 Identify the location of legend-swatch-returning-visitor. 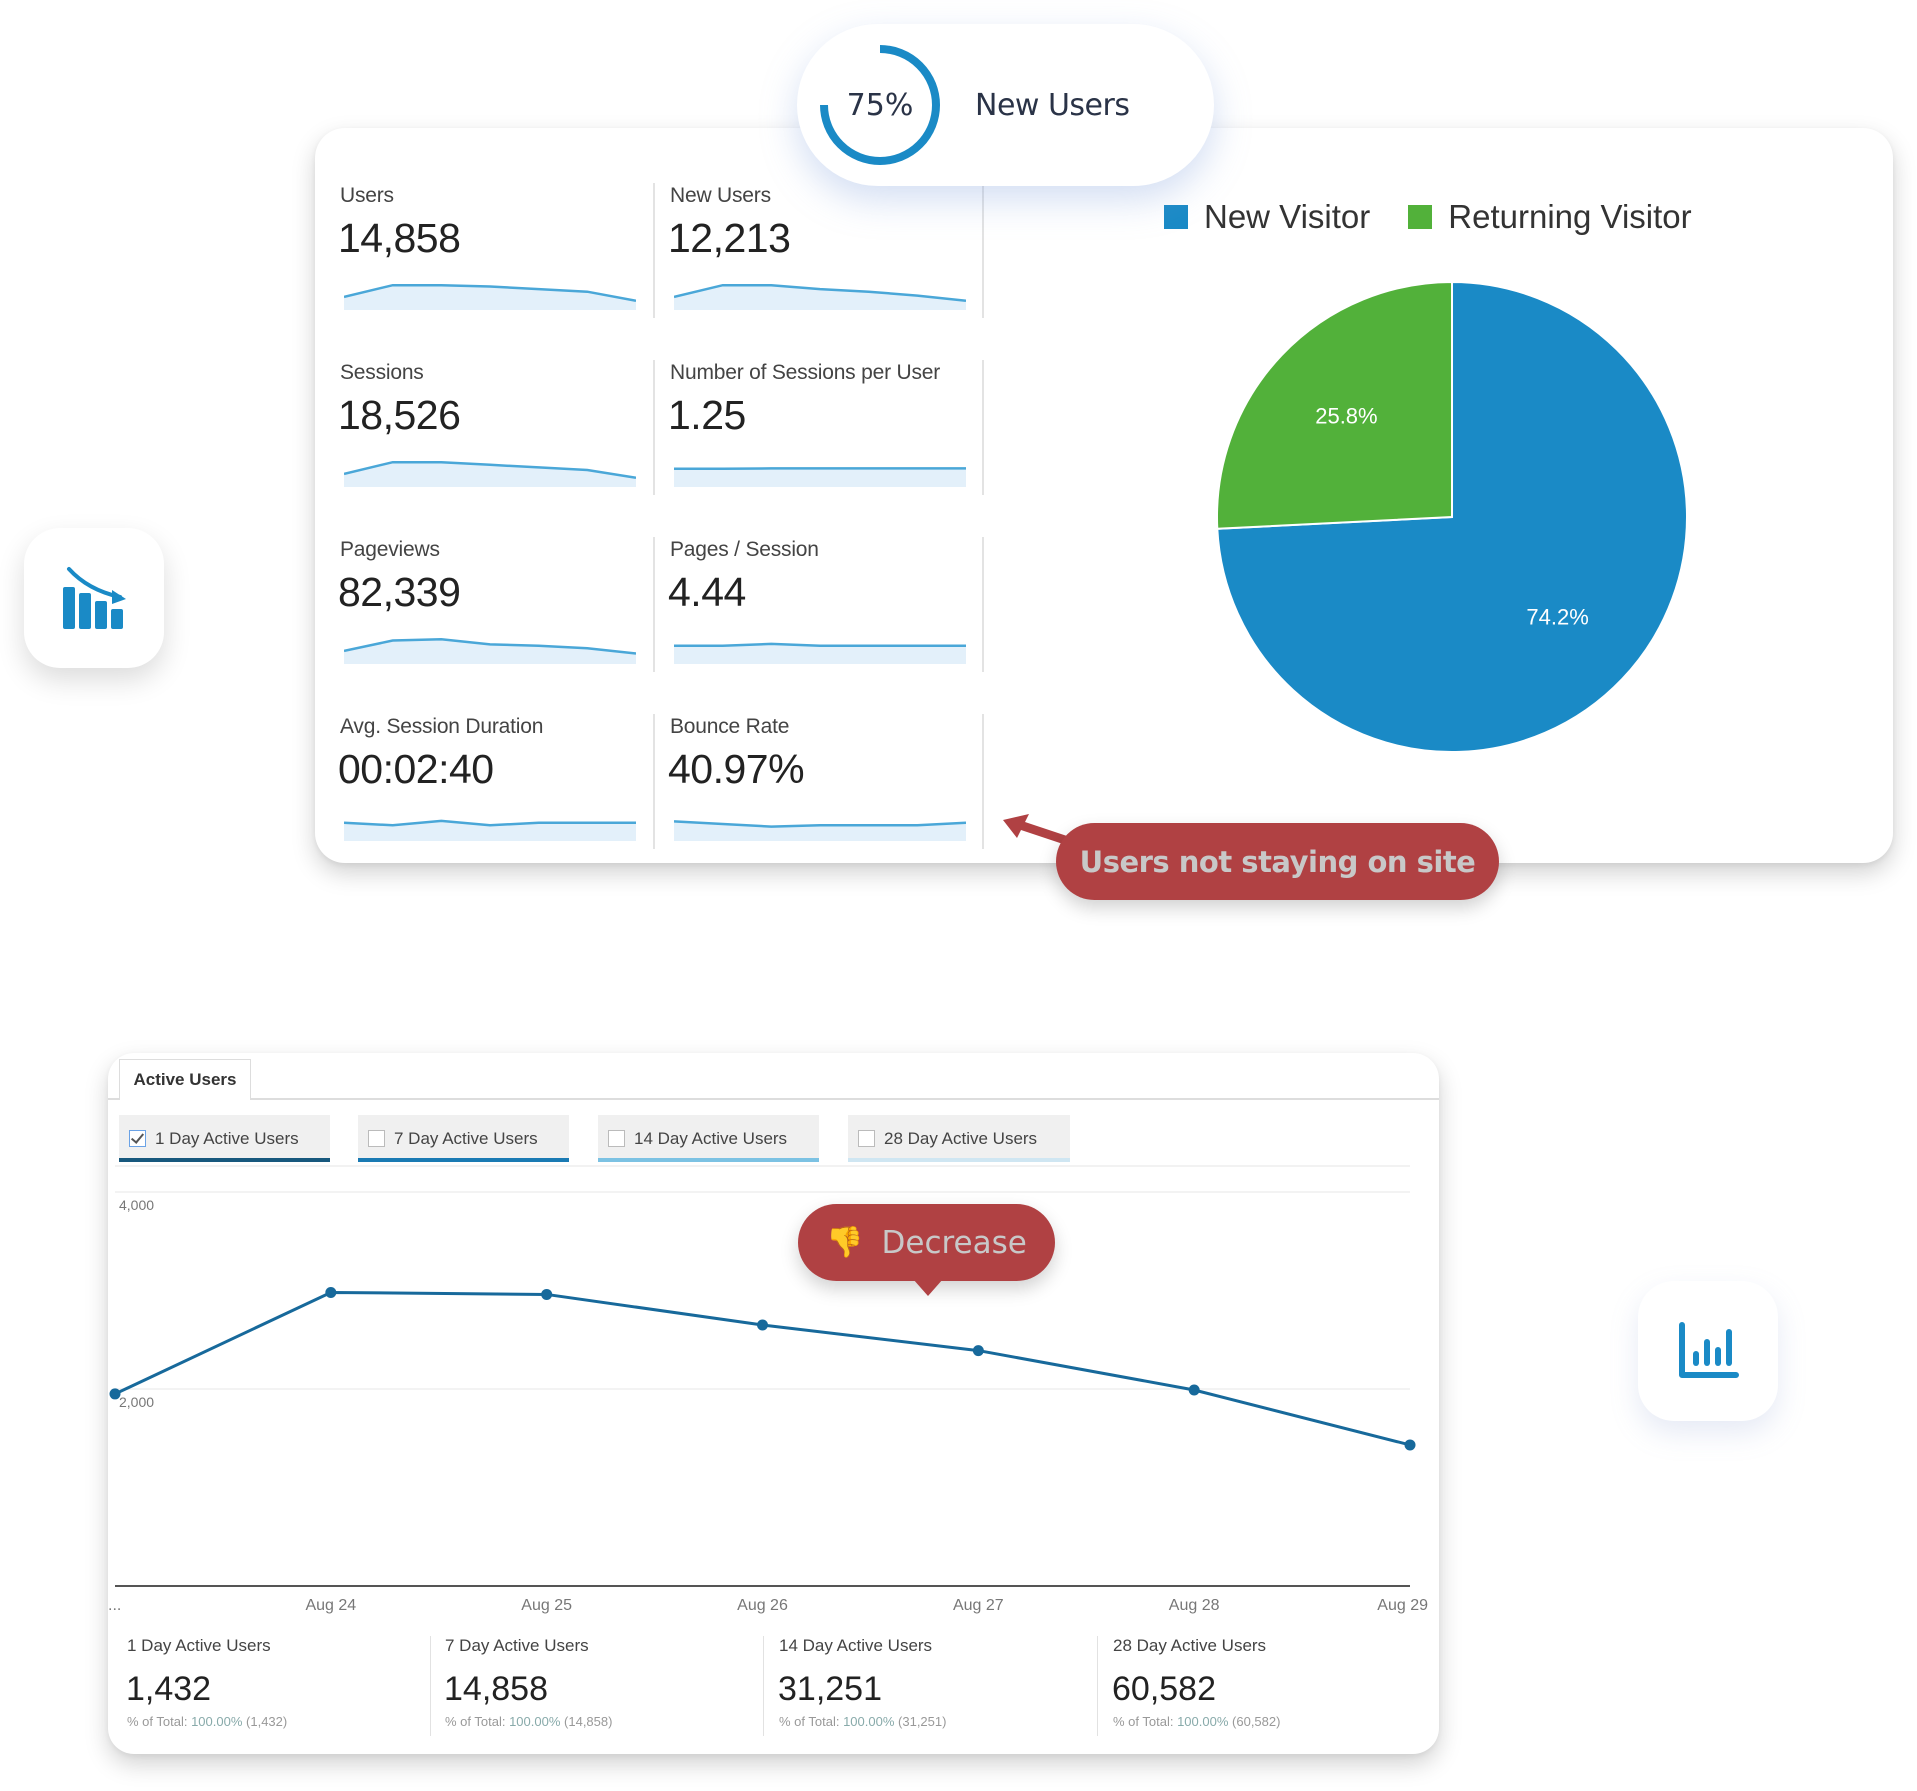
(1420, 217).